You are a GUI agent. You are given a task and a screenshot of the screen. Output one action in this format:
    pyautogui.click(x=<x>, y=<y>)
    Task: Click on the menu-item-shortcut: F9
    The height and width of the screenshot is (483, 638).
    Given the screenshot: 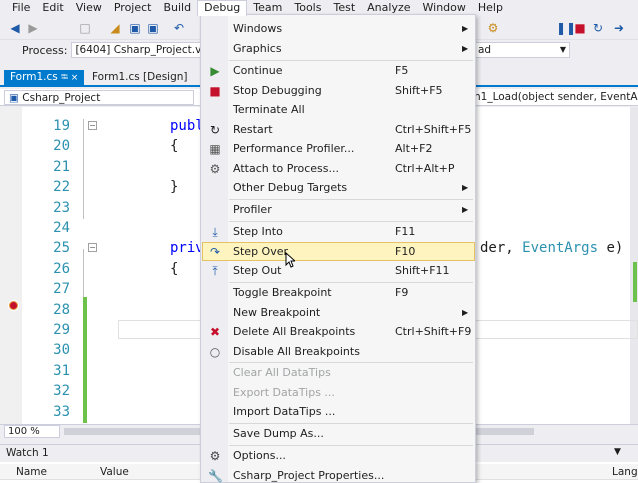 What is the action you would take?
    pyautogui.click(x=402, y=292)
    